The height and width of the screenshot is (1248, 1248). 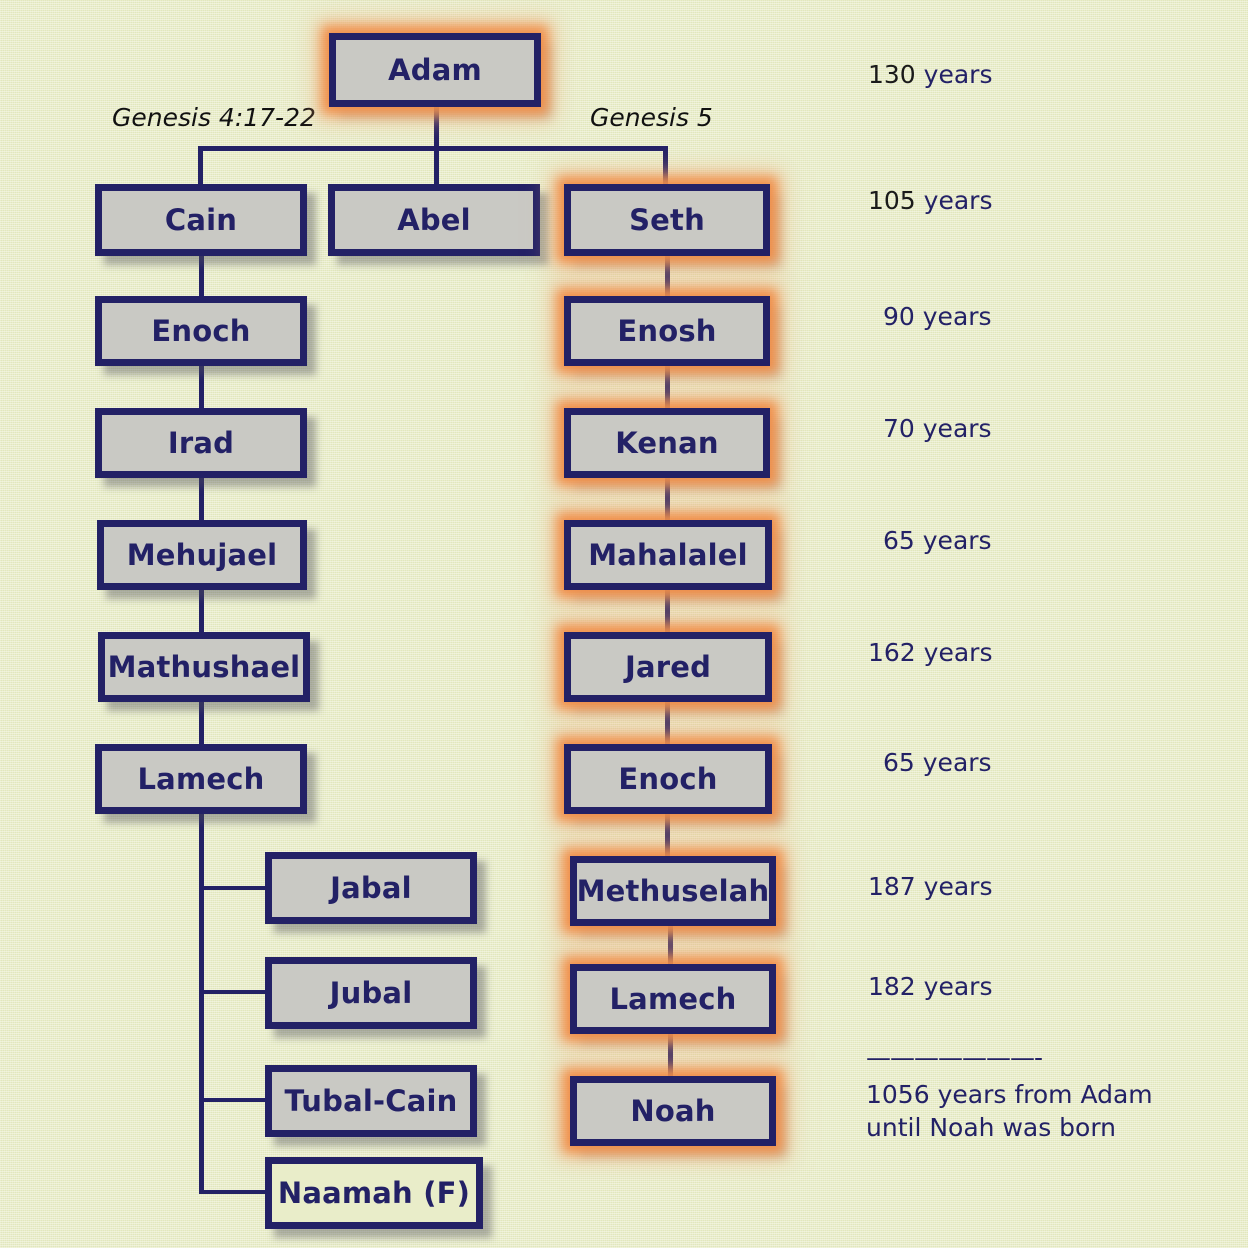 I want to click on node-abel: Abel, so click(x=434, y=220).